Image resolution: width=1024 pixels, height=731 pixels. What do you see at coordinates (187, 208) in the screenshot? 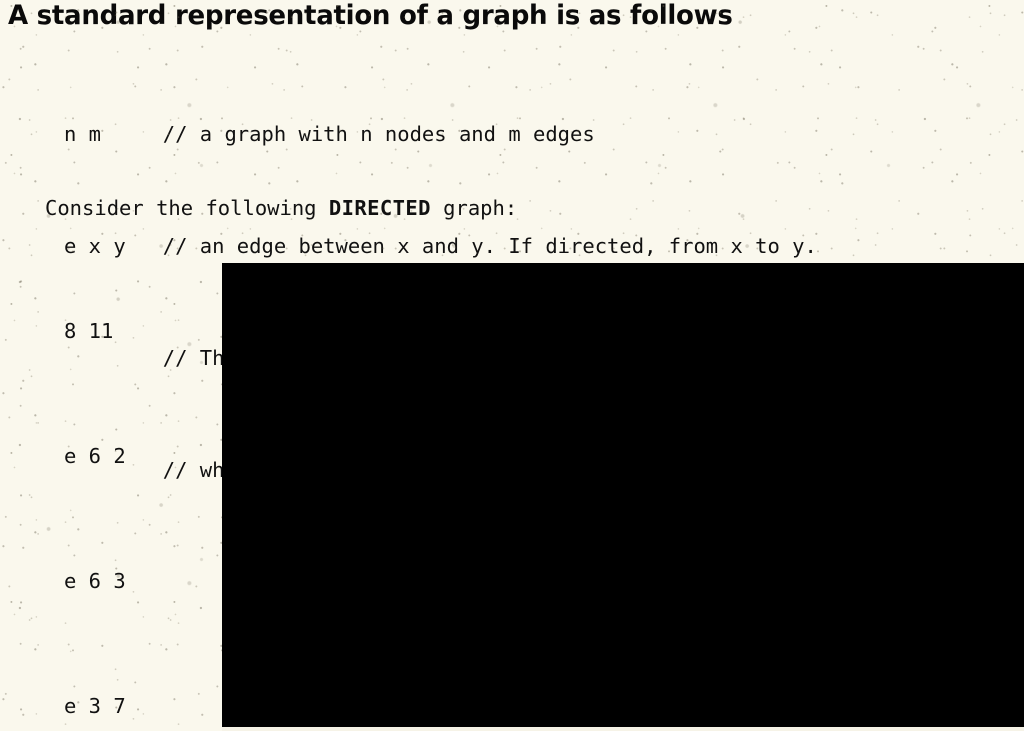
I see `consider-prefix: Consider the following` at bounding box center [187, 208].